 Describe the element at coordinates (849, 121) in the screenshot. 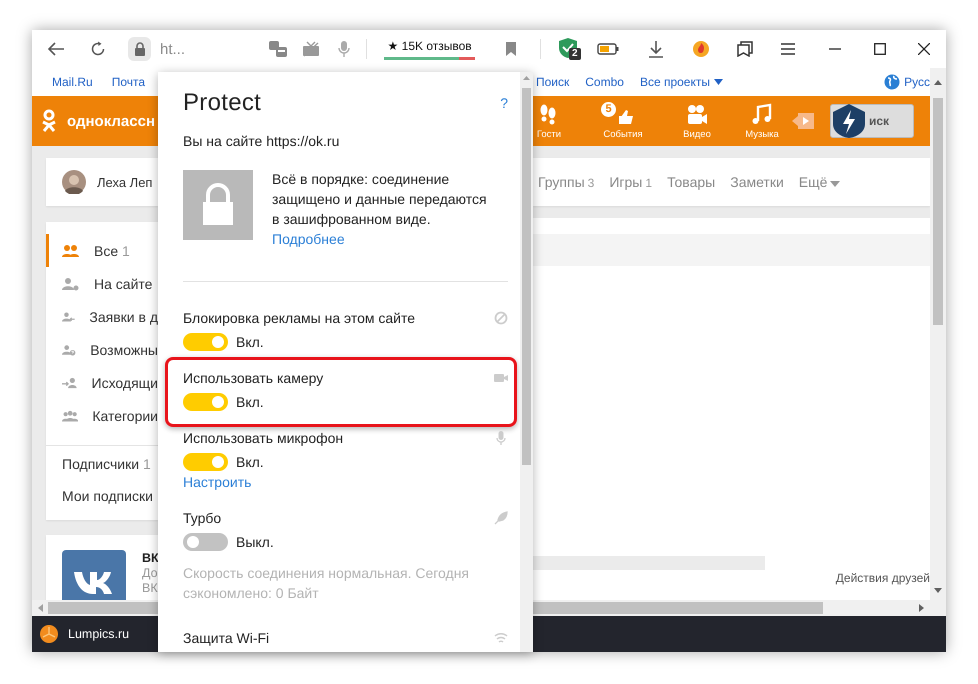

I see `lightning-icon` at that location.